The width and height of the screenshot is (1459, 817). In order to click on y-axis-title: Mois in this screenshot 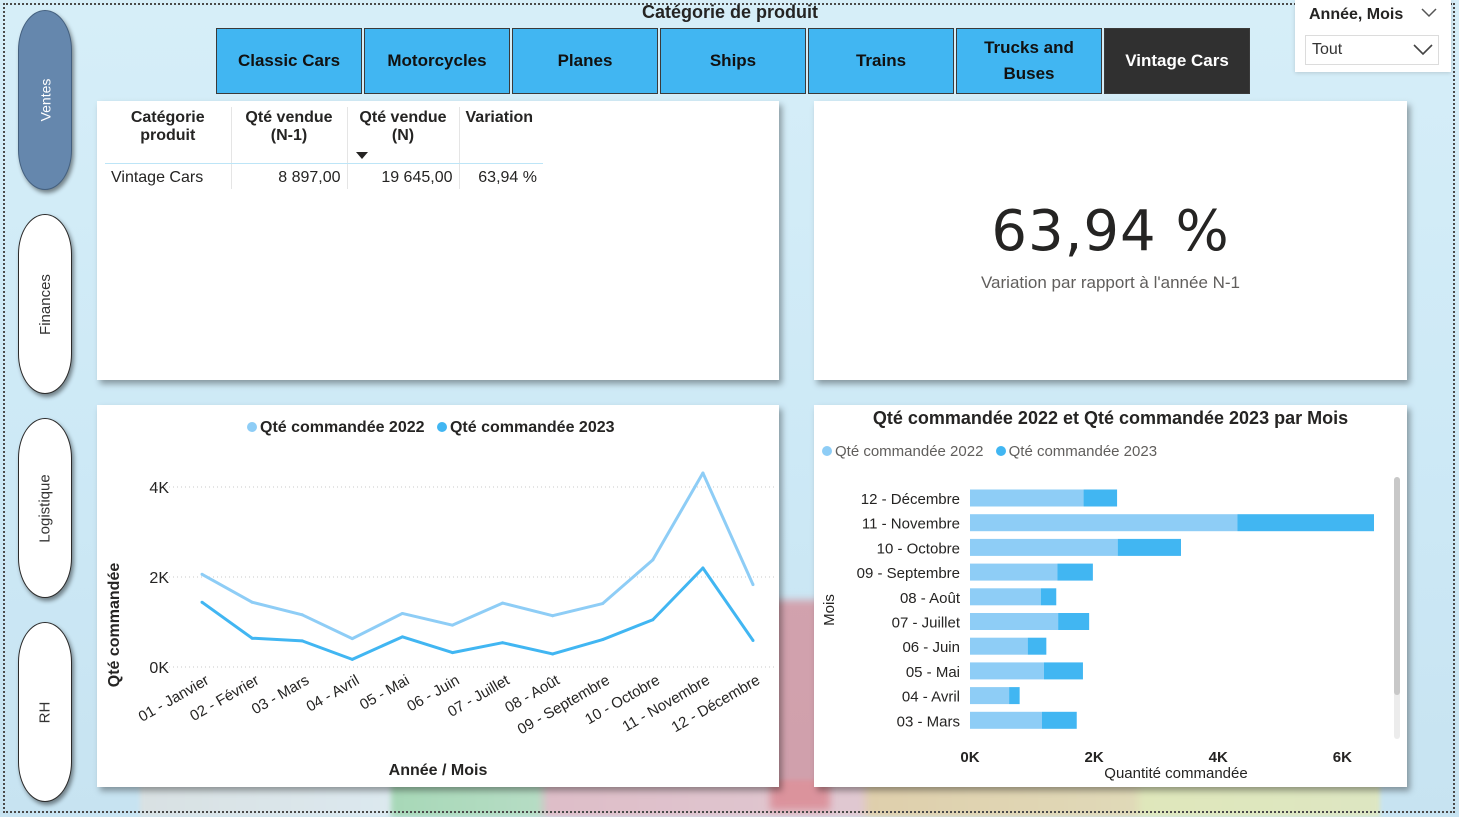, I will do `click(829, 610)`.